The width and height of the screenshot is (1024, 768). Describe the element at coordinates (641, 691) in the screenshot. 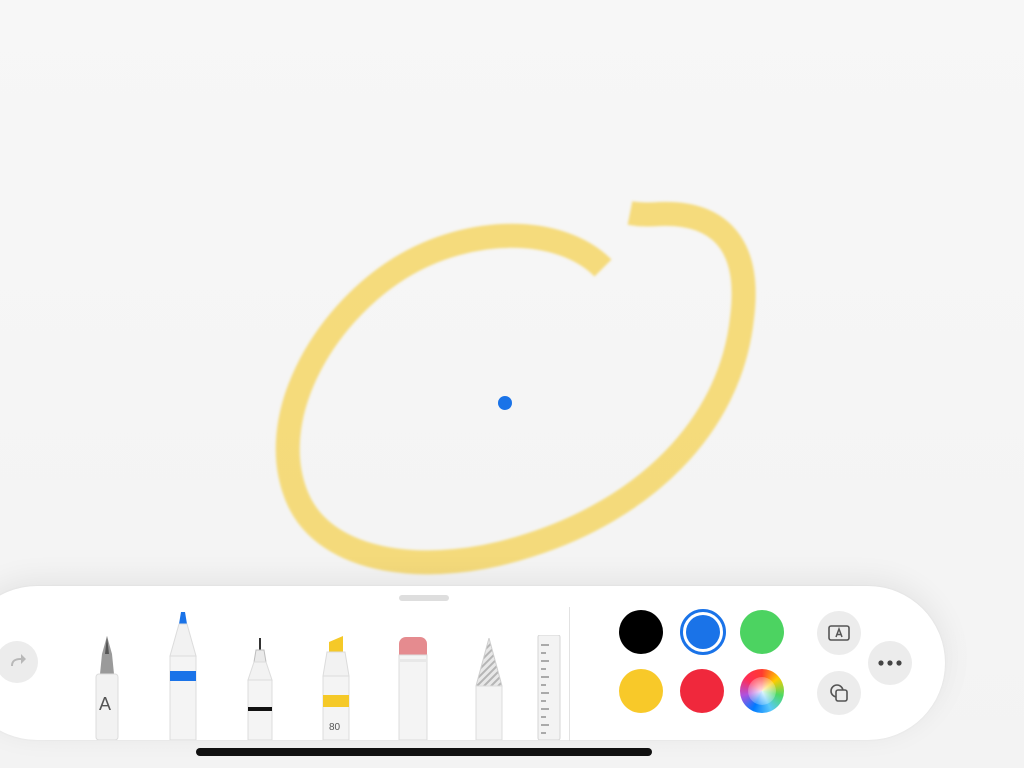

I see `color-swatch-yellow` at that location.